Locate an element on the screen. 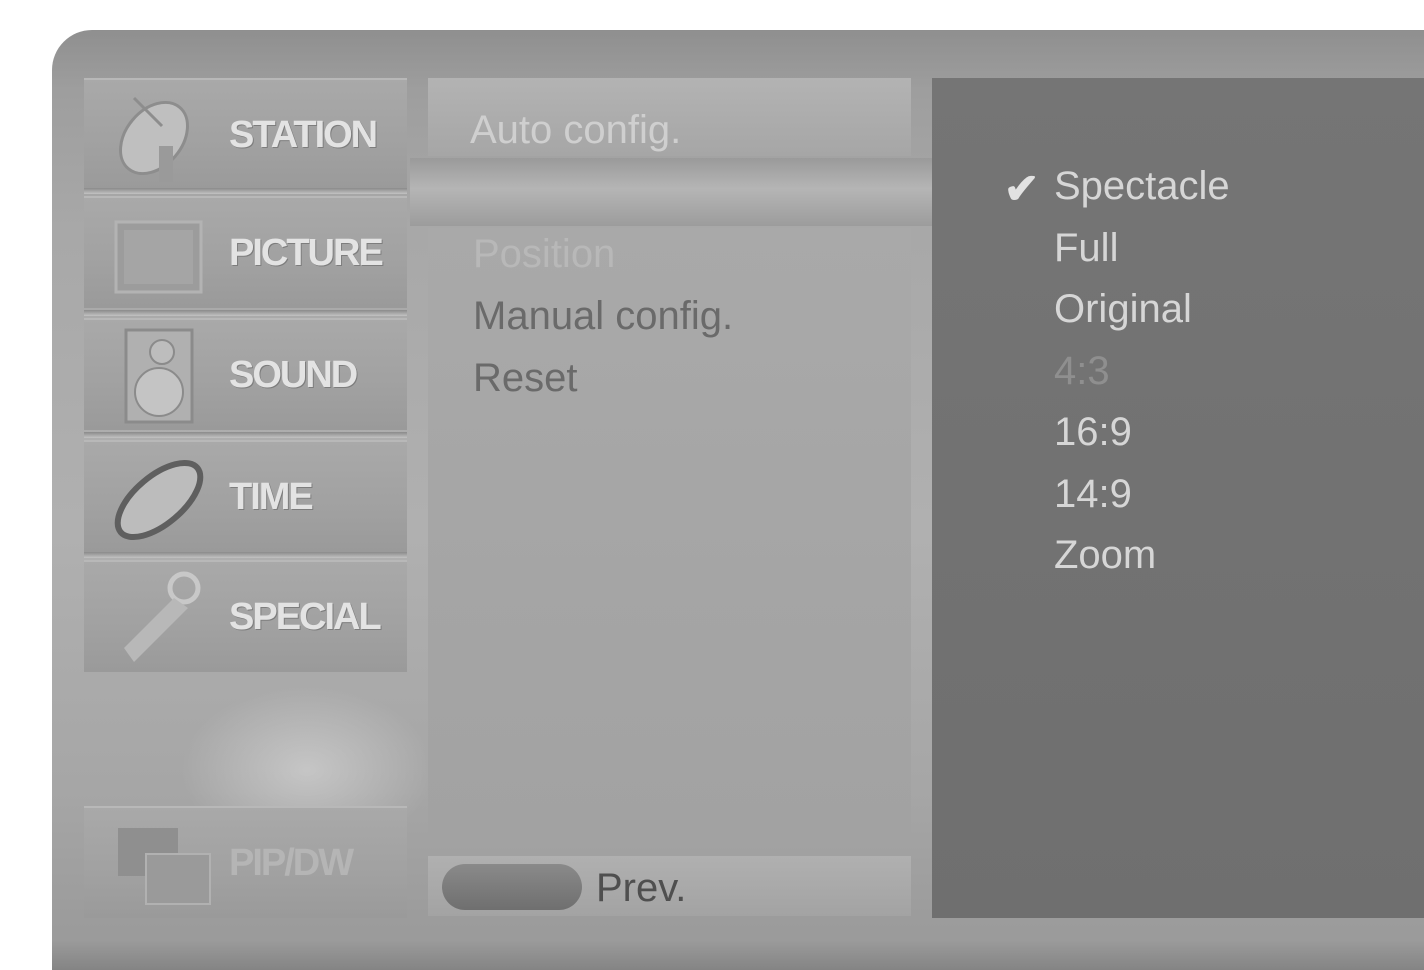  option-14-9: 14:9 is located at coordinates (1093, 494).